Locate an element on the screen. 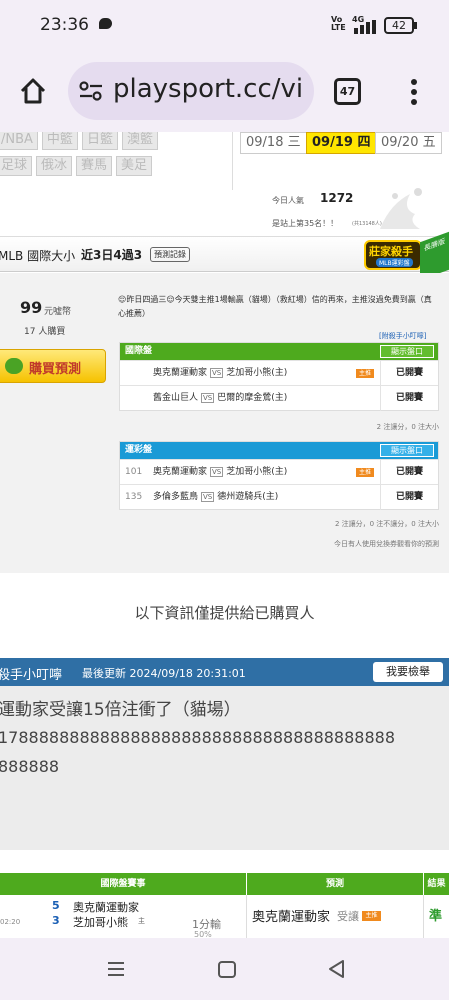 This screenshot has width=449, height=1000. coin-icon is located at coordinates (14, 366).